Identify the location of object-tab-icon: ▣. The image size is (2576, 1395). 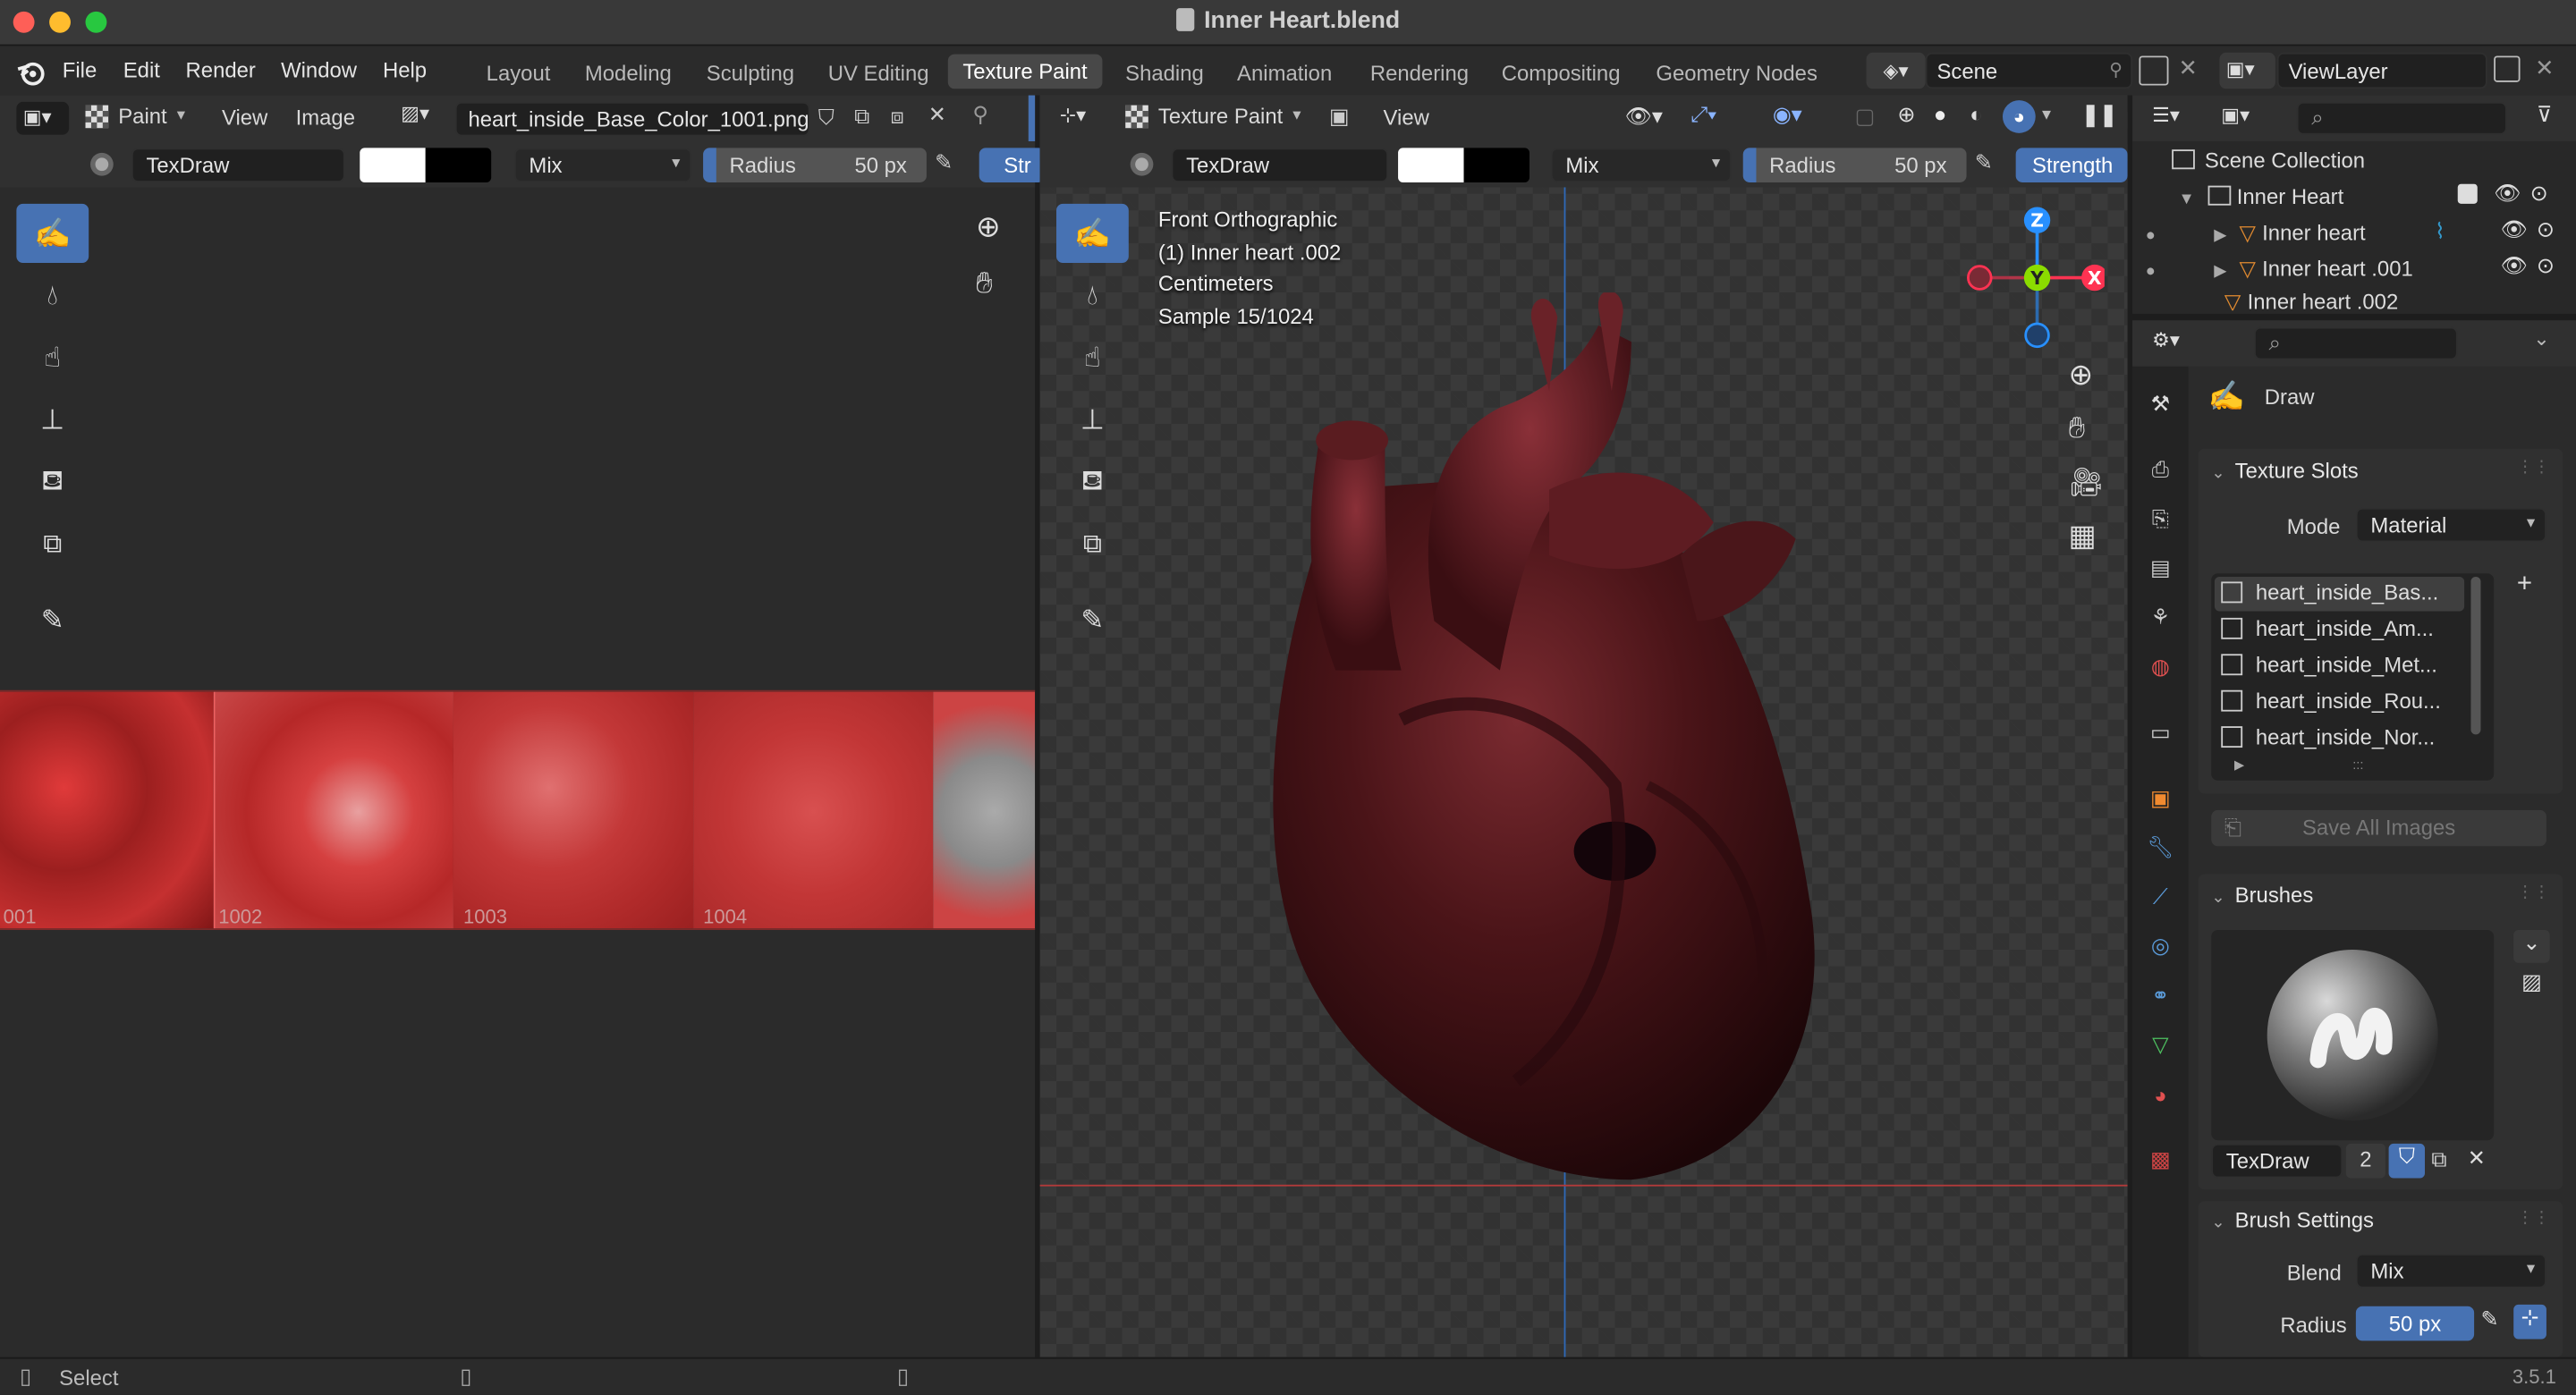
(2160, 798).